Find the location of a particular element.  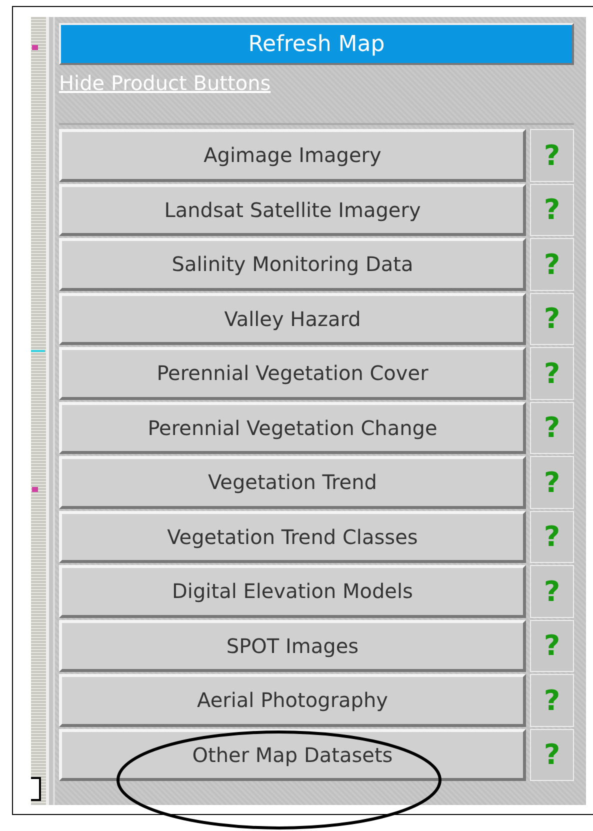

product-button: SPOT Images is located at coordinates (292, 646).